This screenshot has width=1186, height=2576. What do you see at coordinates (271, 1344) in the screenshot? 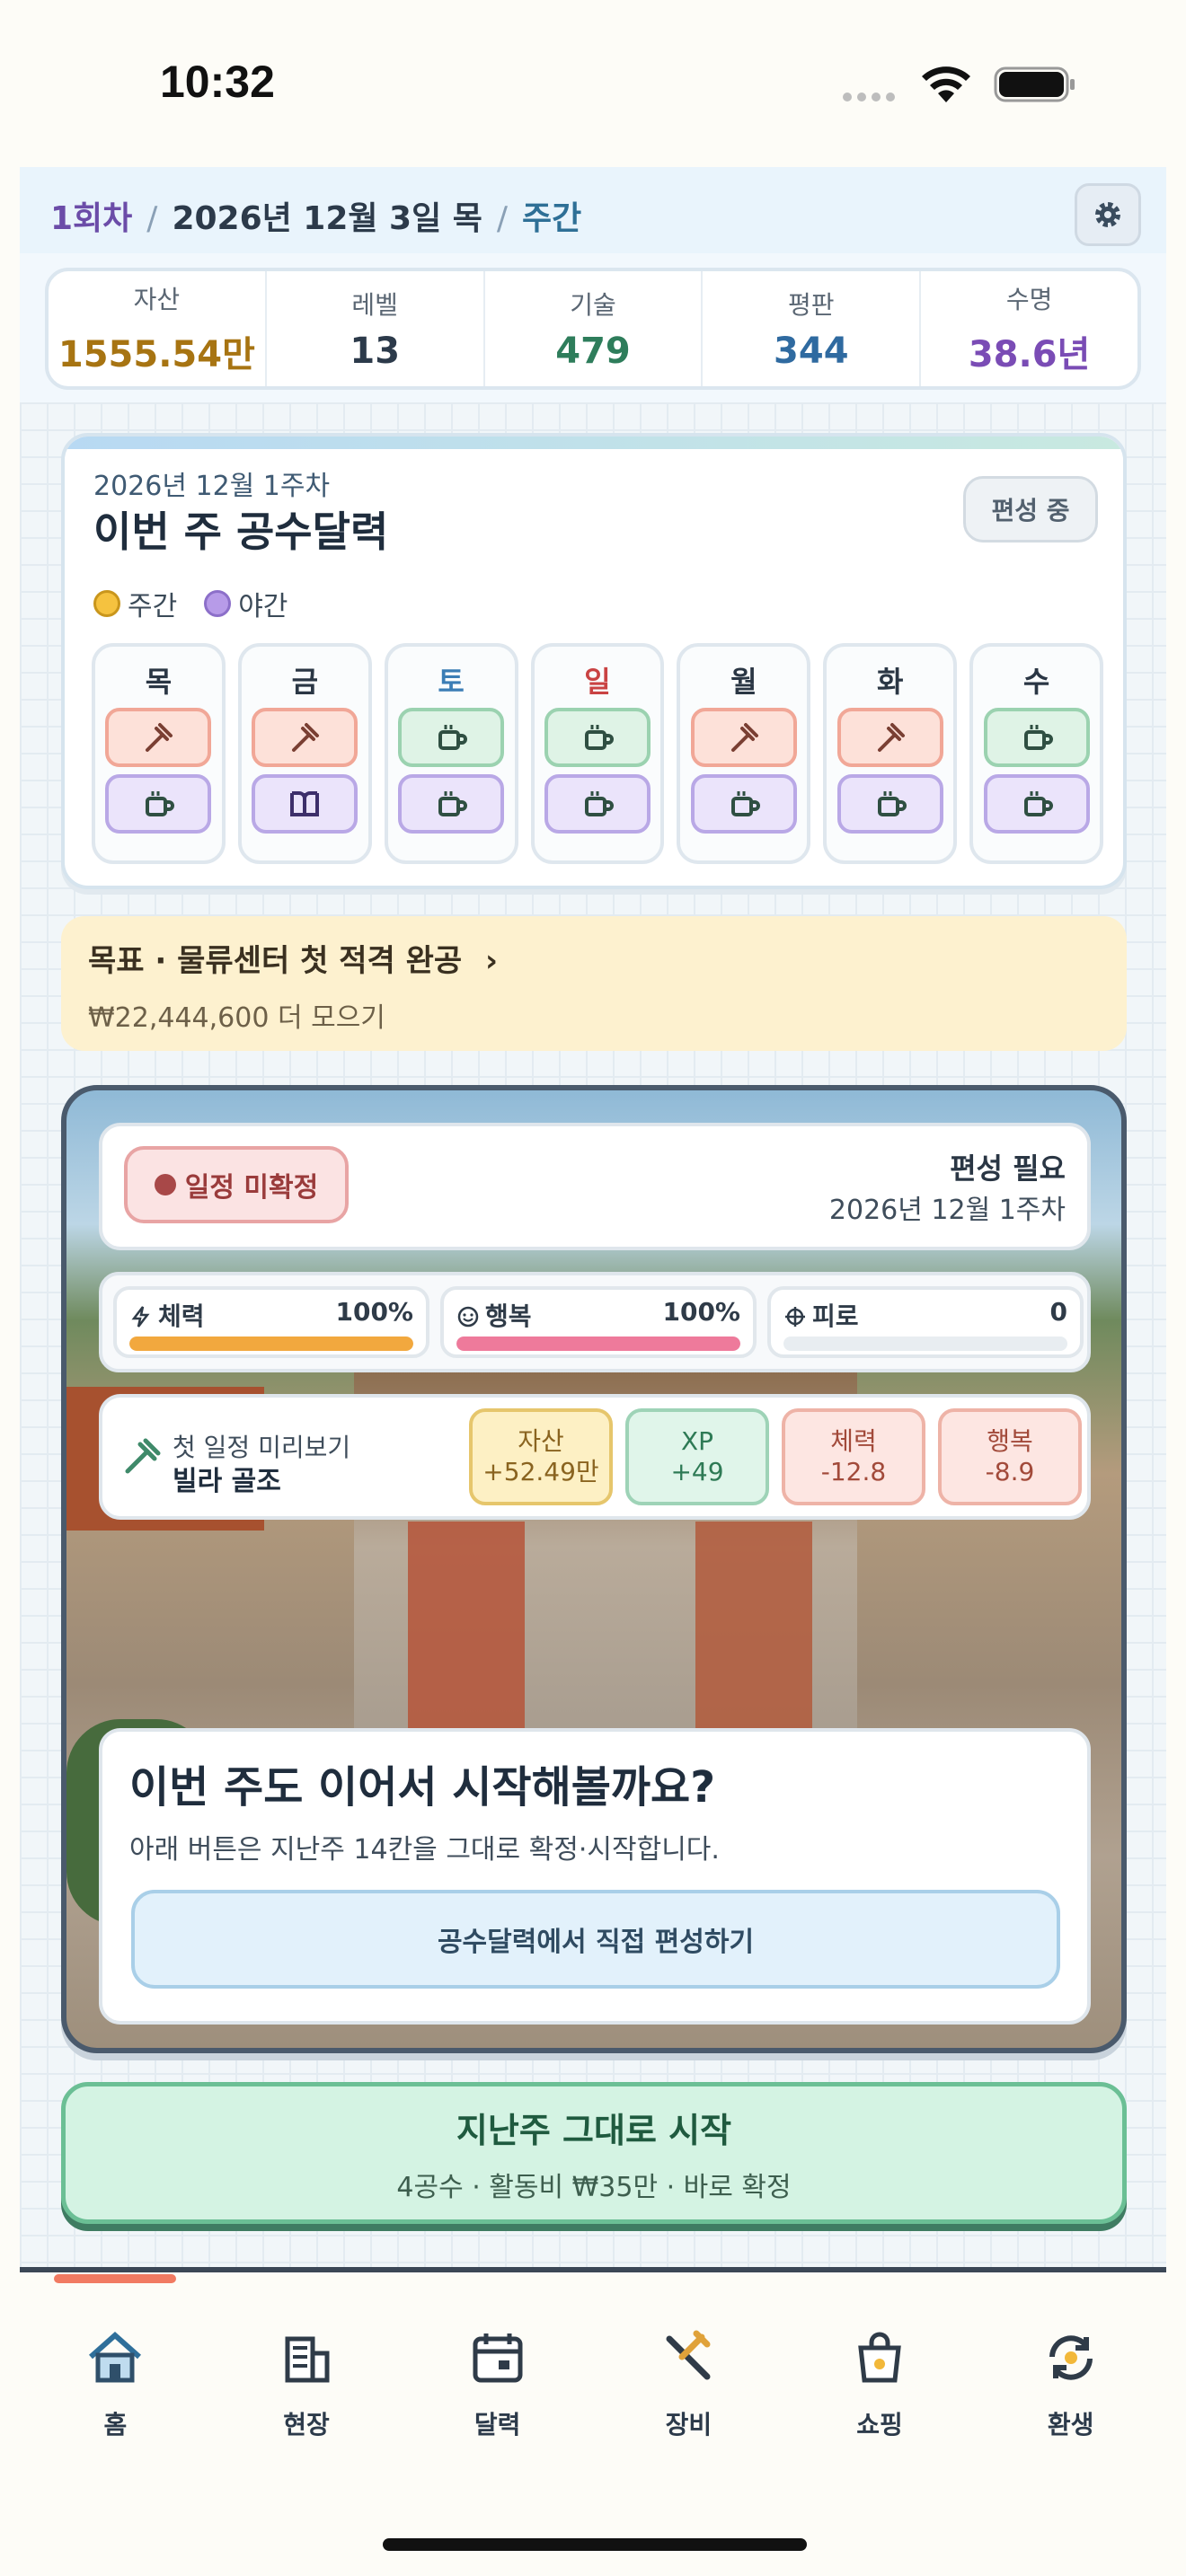
I see `gauge-fill` at bounding box center [271, 1344].